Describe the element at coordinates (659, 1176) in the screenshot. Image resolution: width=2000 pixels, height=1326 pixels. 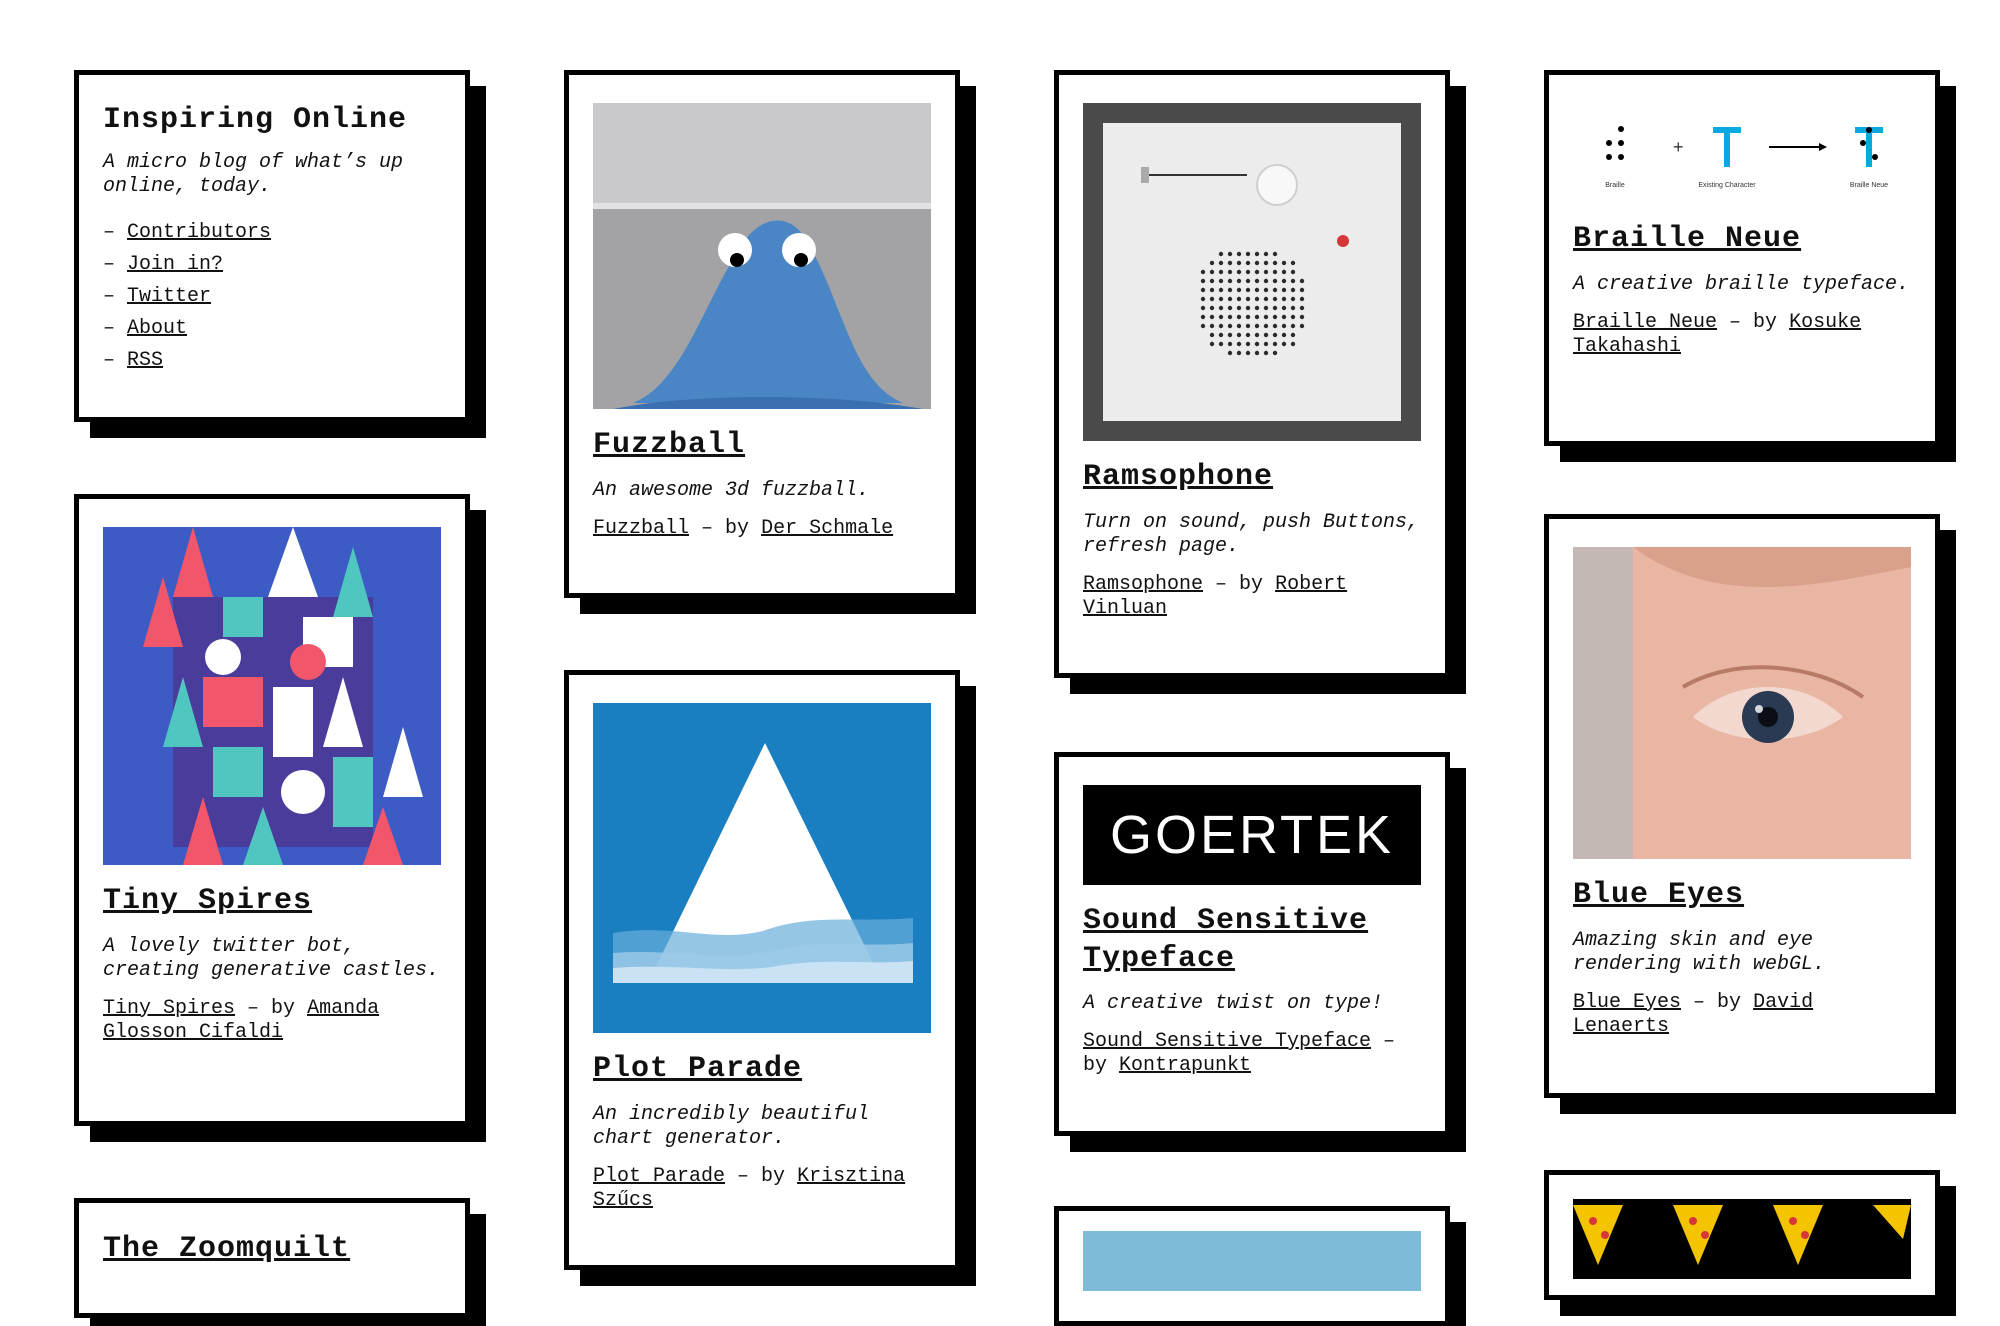
I see `plot-parade-link: Plot Parade` at that location.